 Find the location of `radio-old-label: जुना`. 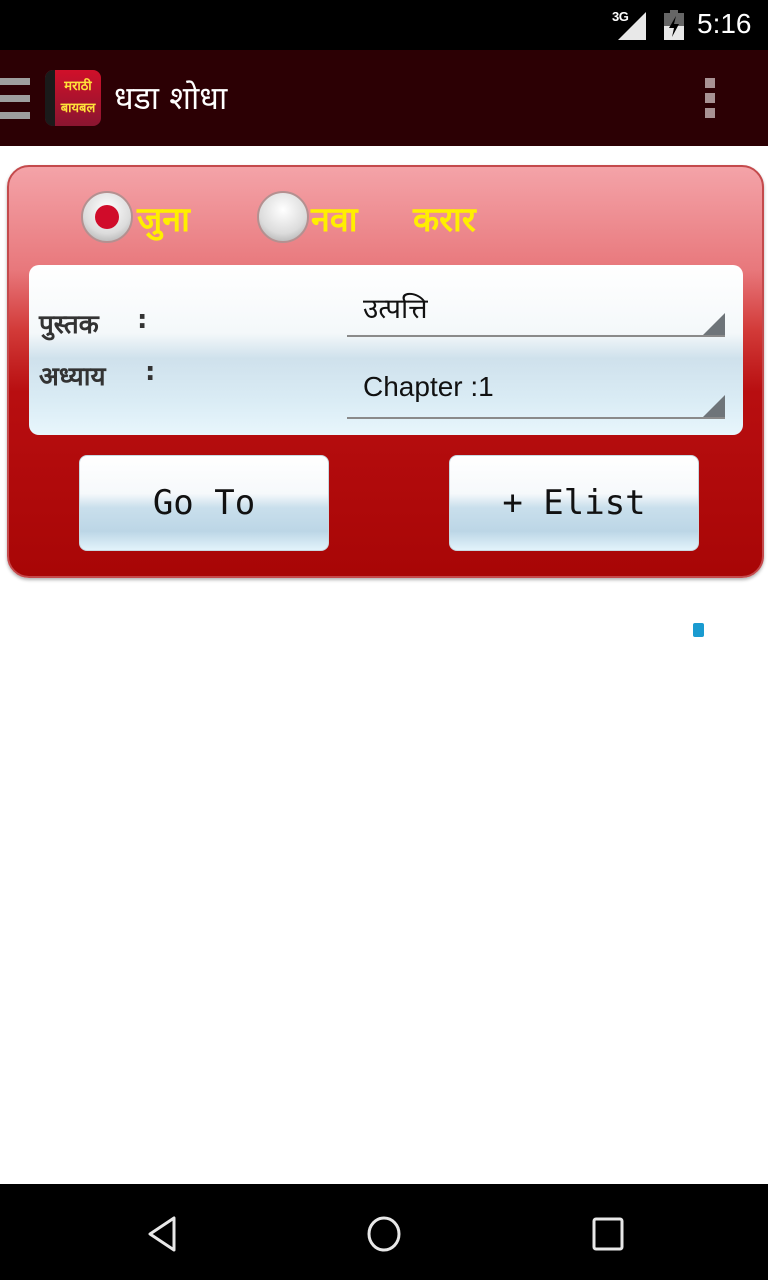

radio-old-label: जुना is located at coordinates (163, 218).